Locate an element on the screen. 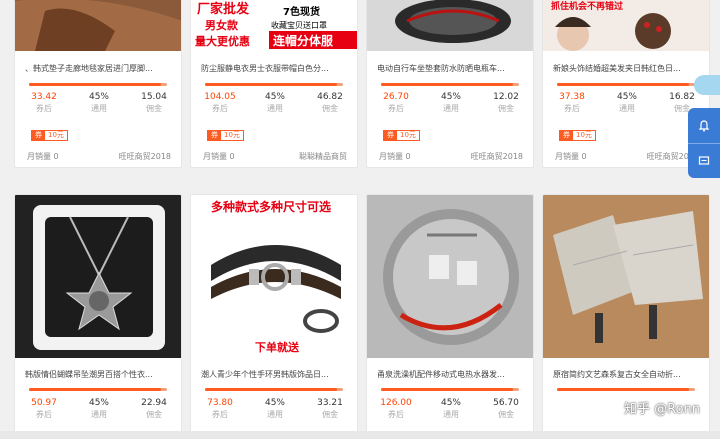 This screenshot has height=439, width=720. price-after-coupon: 33.42 is located at coordinates (44, 97).